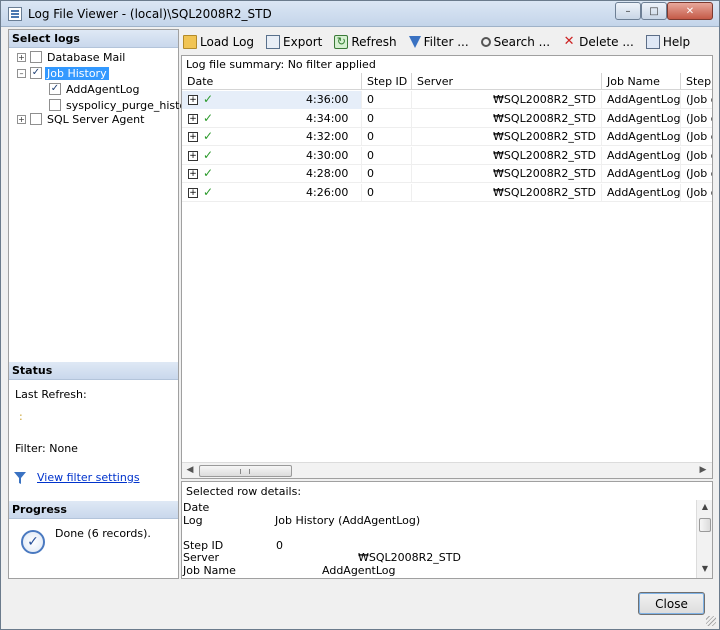 This screenshot has height=630, width=720. Describe the element at coordinates (703, 471) in the screenshot. I see `scroll-right-icon: ▶` at that location.